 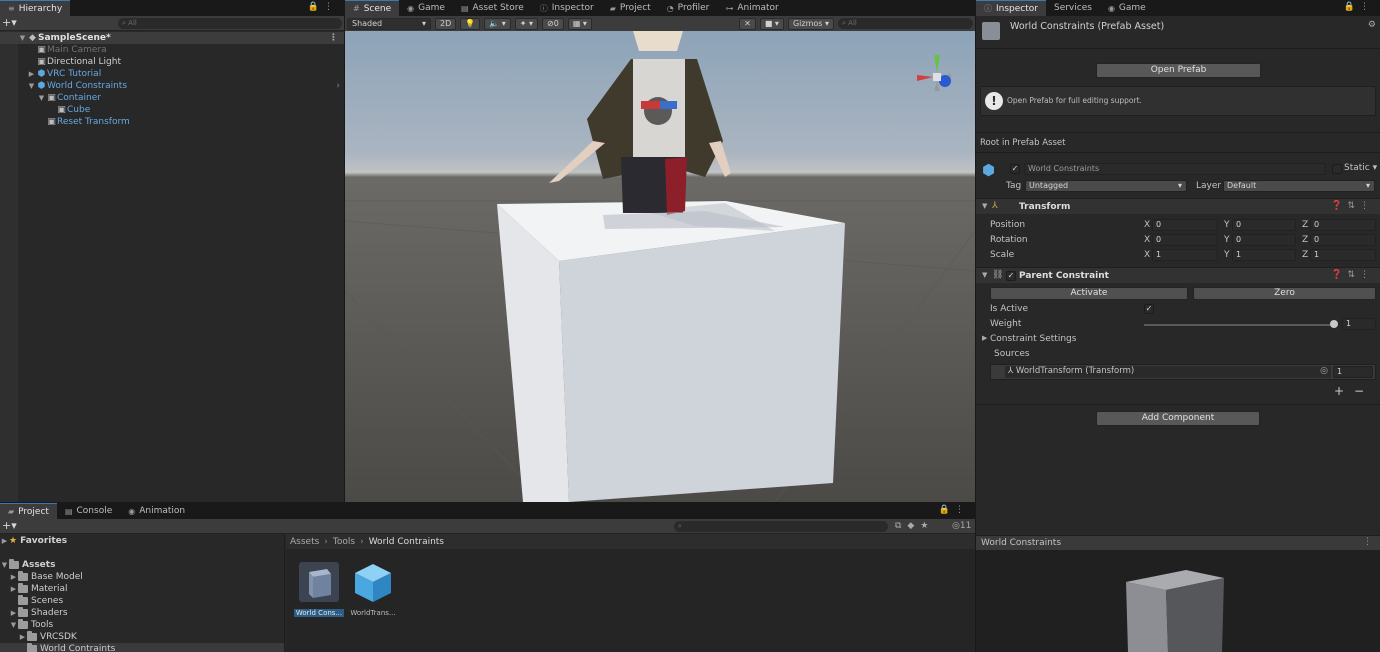 I want to click on project-folder-tools: ▼ Tools, so click(x=142, y=625).